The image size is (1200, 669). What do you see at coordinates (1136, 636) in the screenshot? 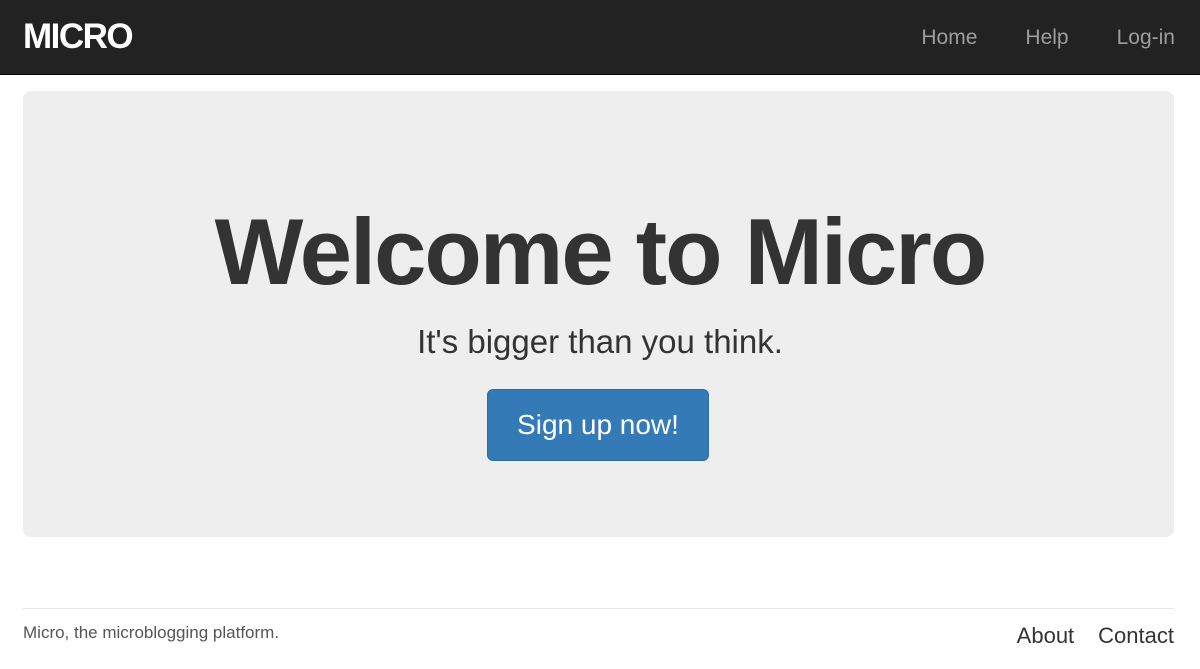
I see `footer-link-contact: Contact` at bounding box center [1136, 636].